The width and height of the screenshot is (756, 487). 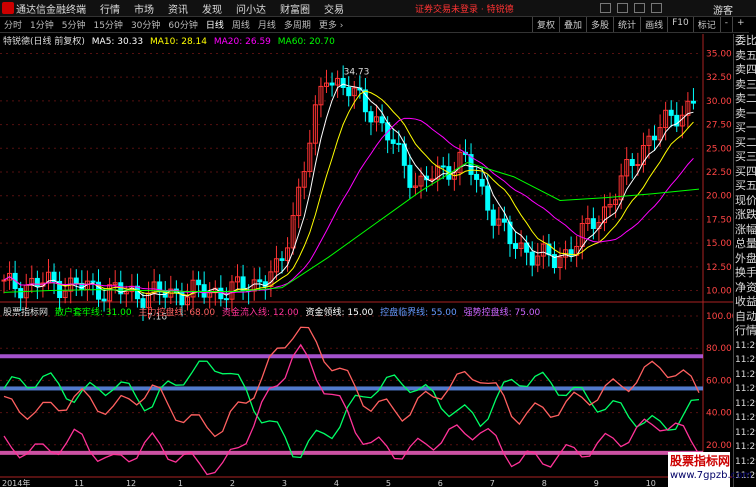 I want to click on high-price-label: 34.73, so click(x=357, y=72).